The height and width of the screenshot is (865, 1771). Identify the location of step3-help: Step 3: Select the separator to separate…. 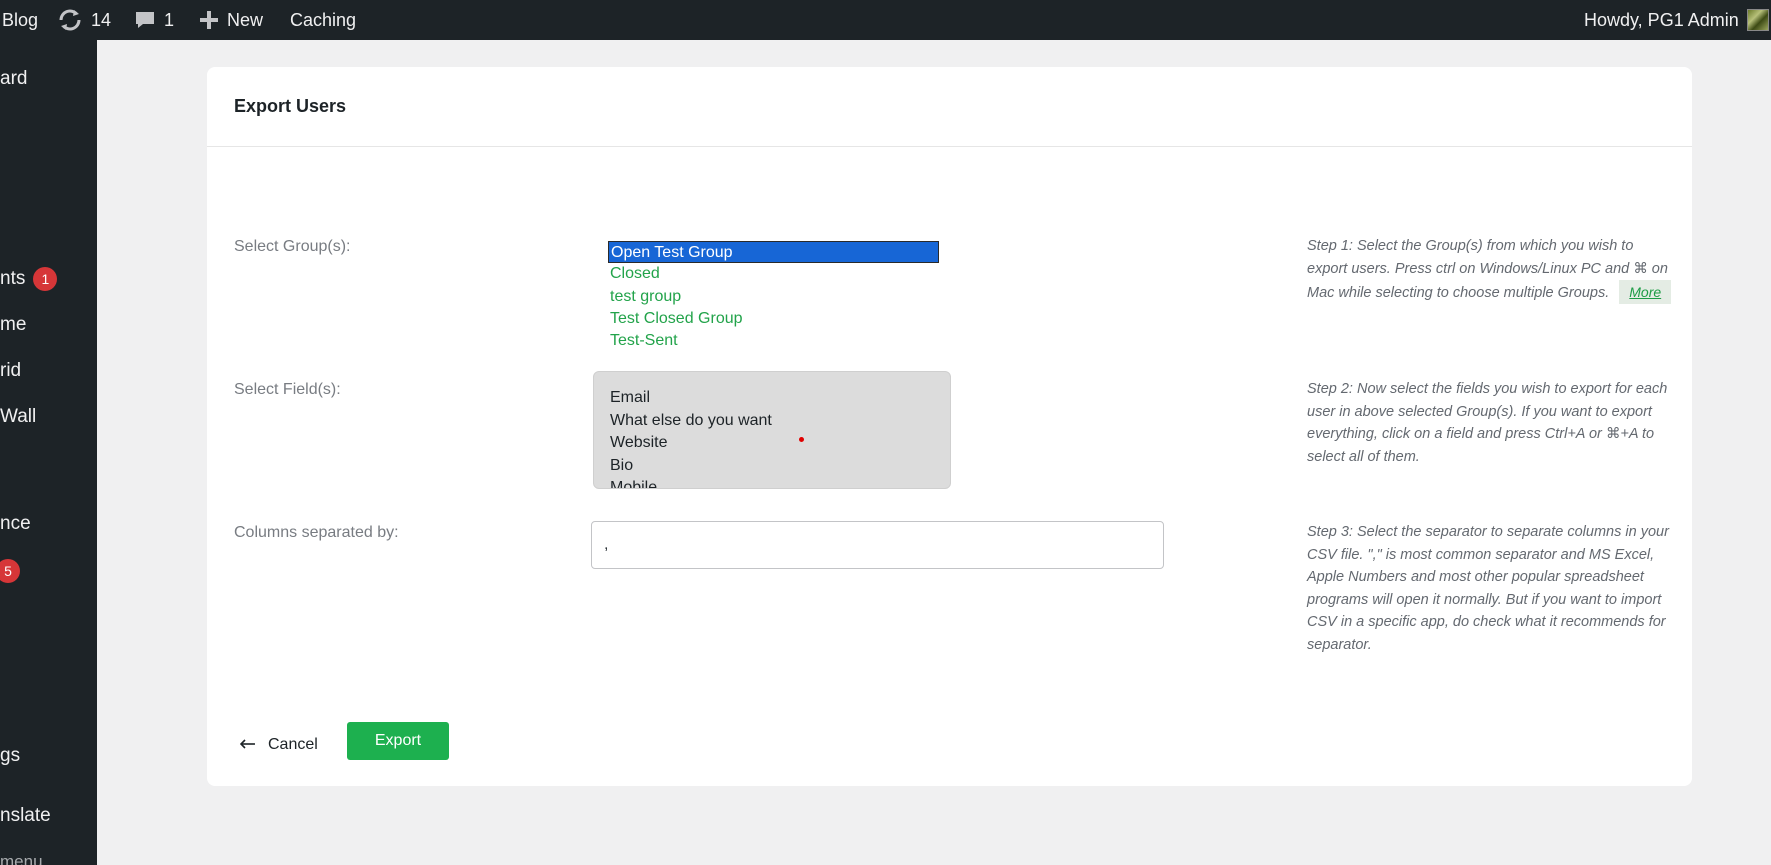
(1488, 588).